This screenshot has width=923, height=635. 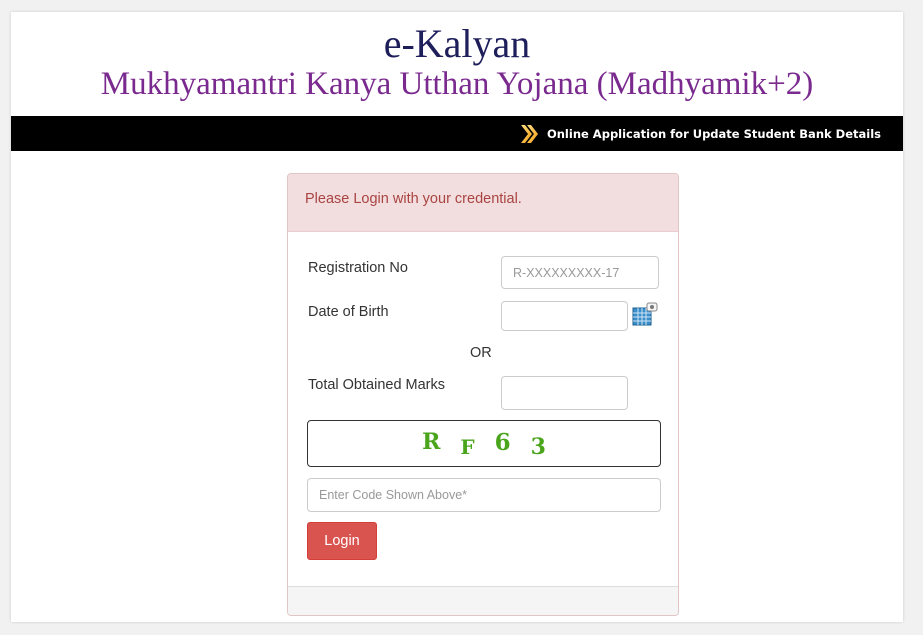 What do you see at coordinates (483, 203) in the screenshot?
I see `login-panel-heading: Please Login with your credential.` at bounding box center [483, 203].